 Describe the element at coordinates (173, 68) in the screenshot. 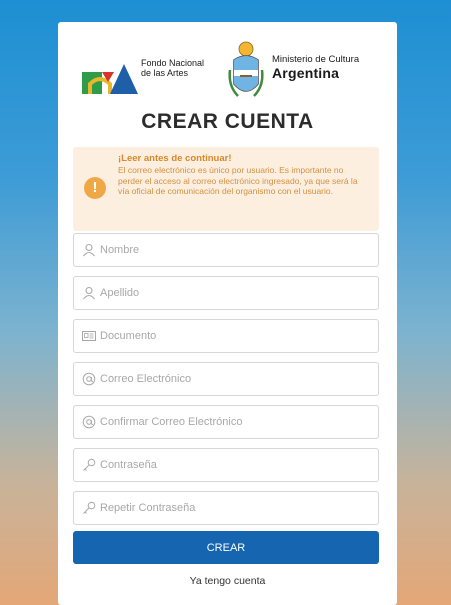

I see `fondo-nacional-label: Fondo Nacional de las Artes` at that location.